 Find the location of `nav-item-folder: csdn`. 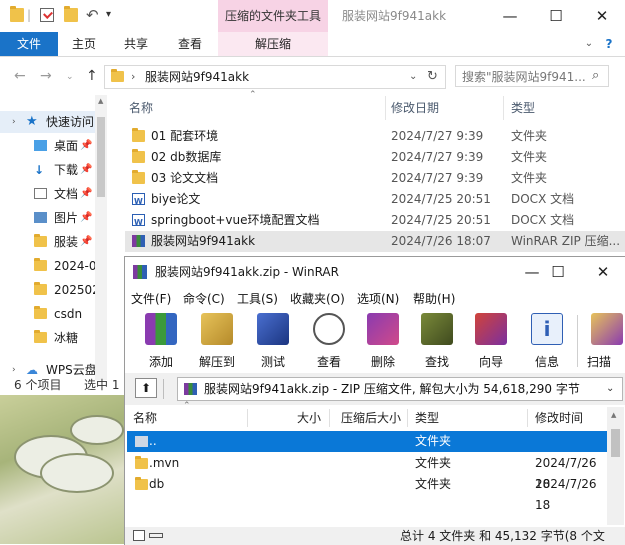

nav-item-folder: csdn is located at coordinates (47, 314).